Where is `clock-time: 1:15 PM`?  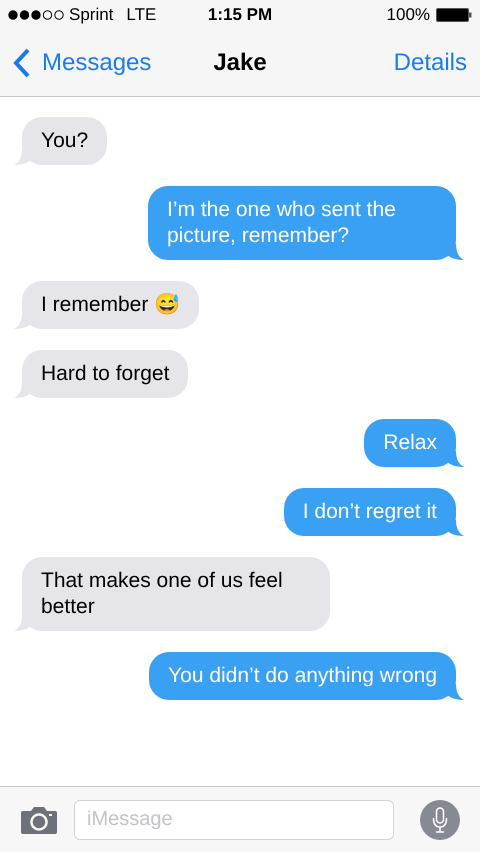
clock-time: 1:15 PM is located at coordinates (240, 15).